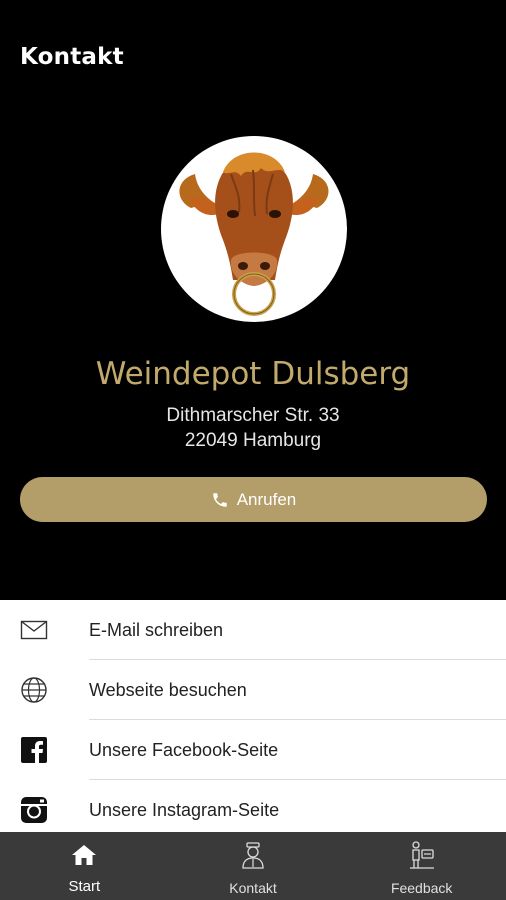 This screenshot has height=900, width=506. I want to click on instagram-action-label: Unsere Instagram-Seite, so click(184, 810).